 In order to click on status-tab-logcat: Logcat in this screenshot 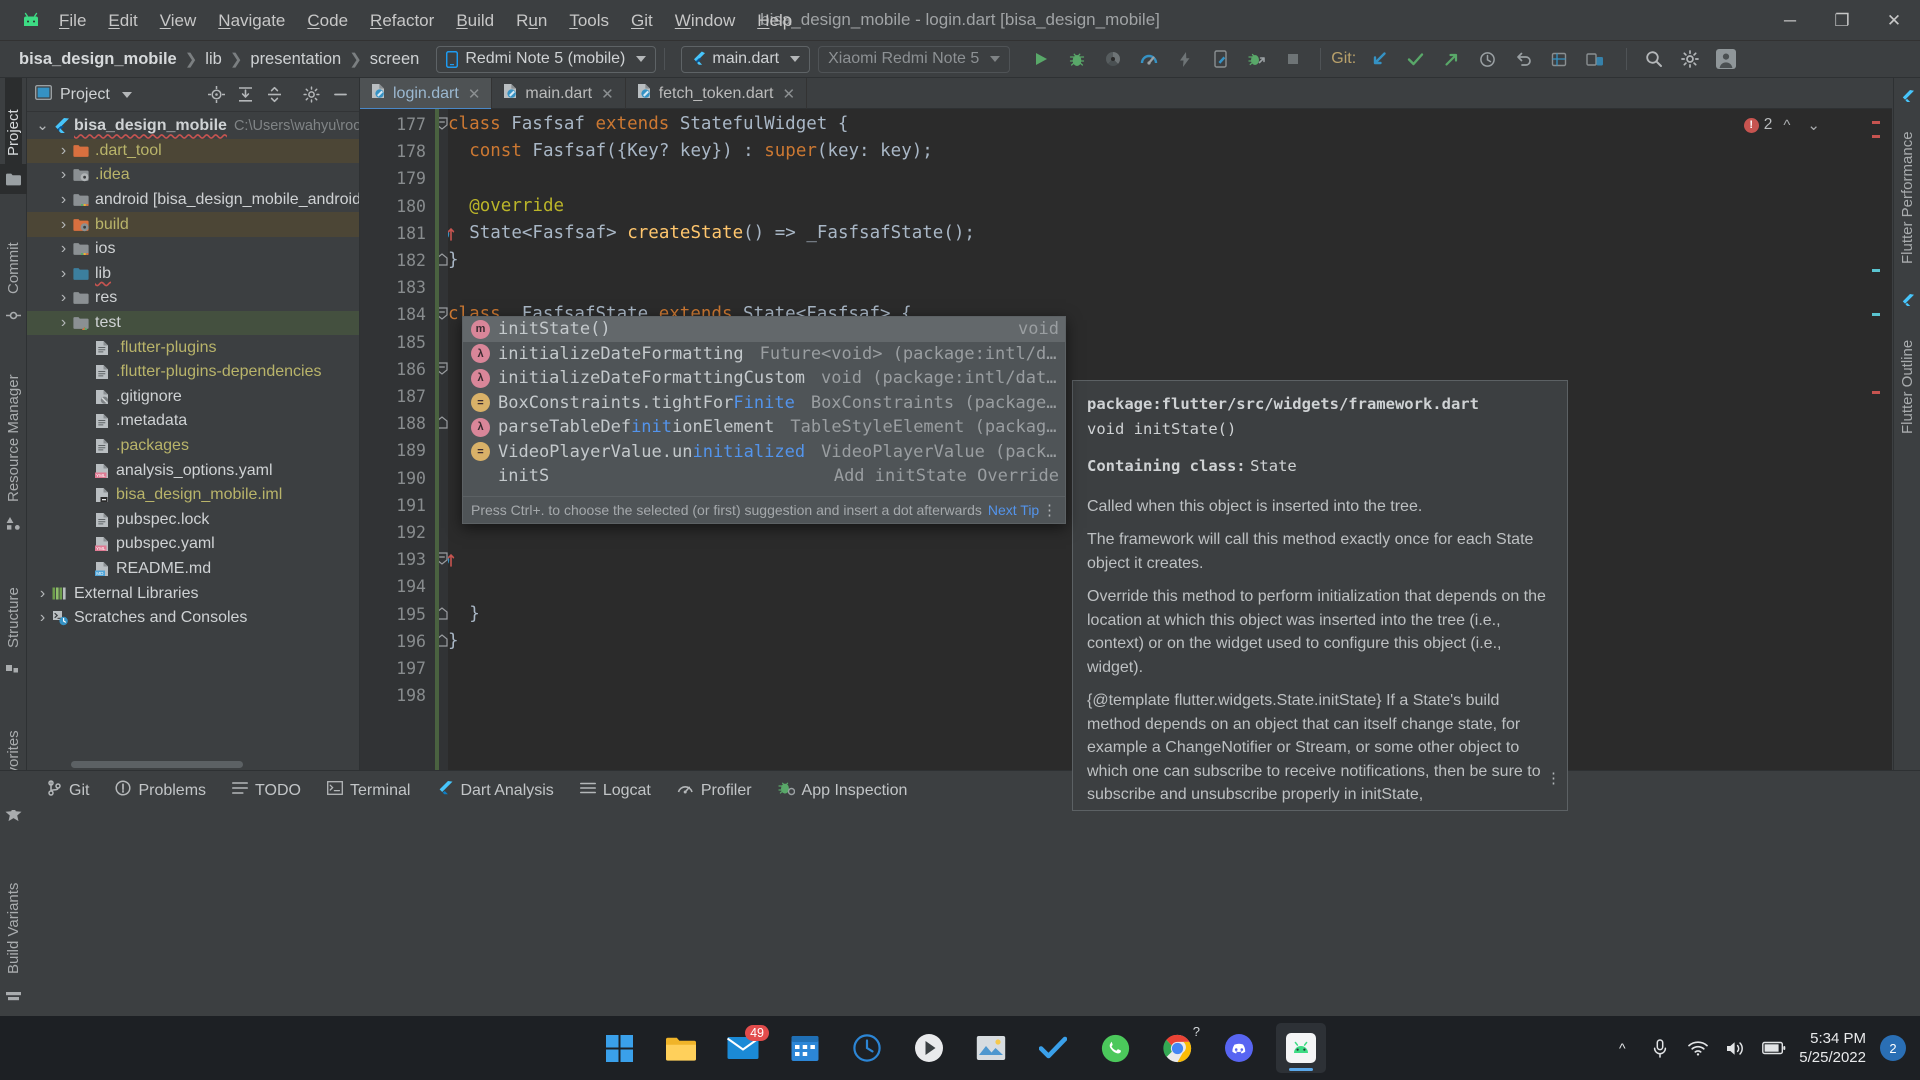, I will do `click(615, 790)`.